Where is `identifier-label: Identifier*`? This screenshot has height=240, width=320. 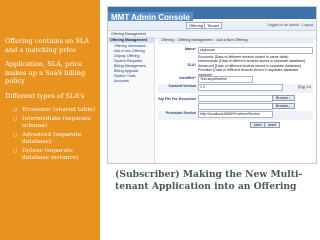 identifier-label: Identifier* is located at coordinates (187, 78).